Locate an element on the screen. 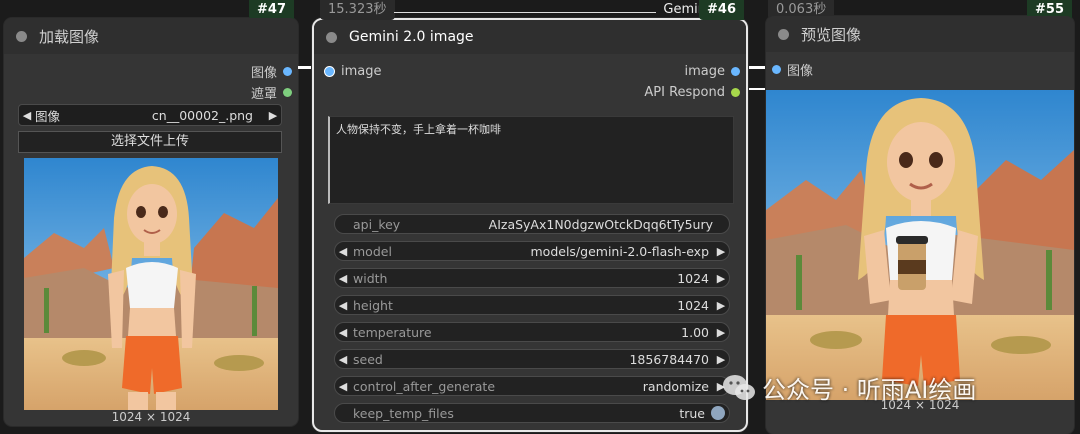 The width and height of the screenshot is (1080, 434). loaded-image is located at coordinates (151, 284).